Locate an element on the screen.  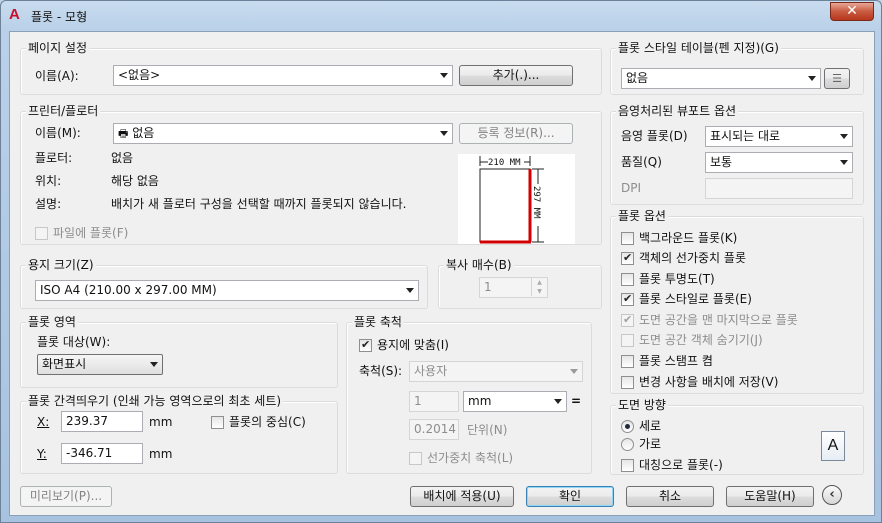
plot-style-table-combo: 없음 is located at coordinates (721, 78).